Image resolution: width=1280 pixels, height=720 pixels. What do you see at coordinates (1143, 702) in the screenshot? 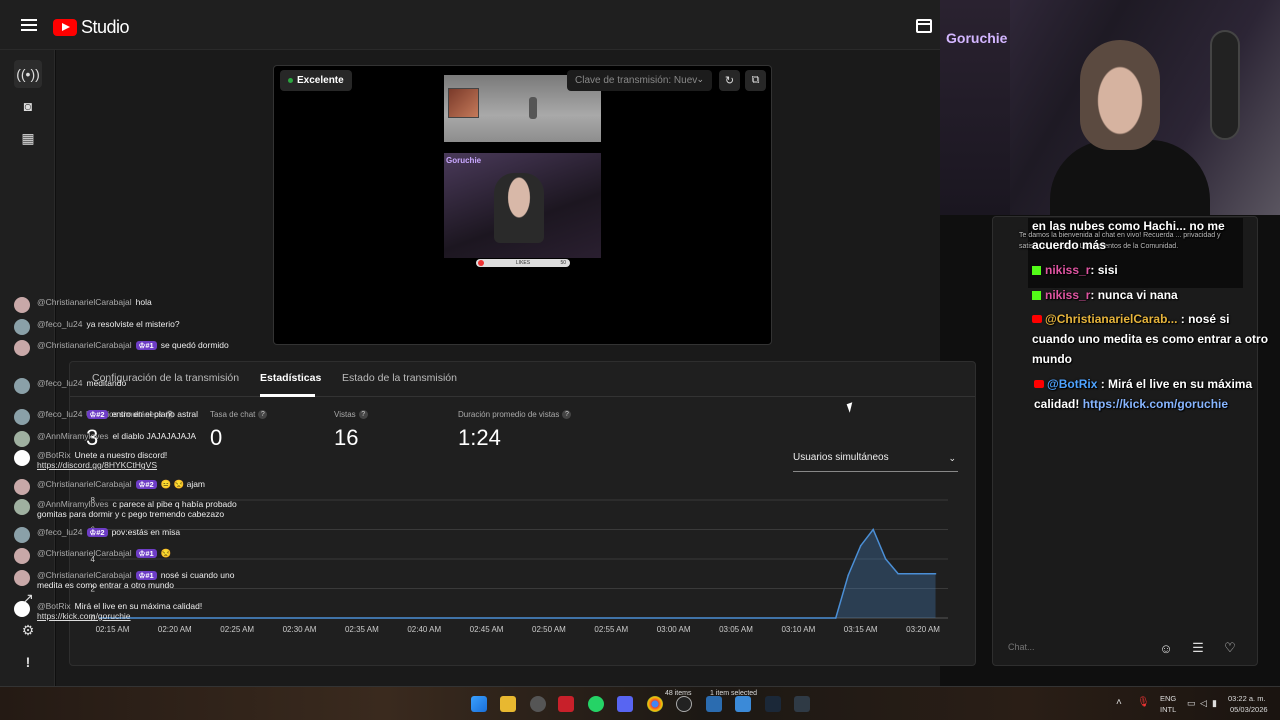
I see `microphone-icon: 🎙` at bounding box center [1143, 702].